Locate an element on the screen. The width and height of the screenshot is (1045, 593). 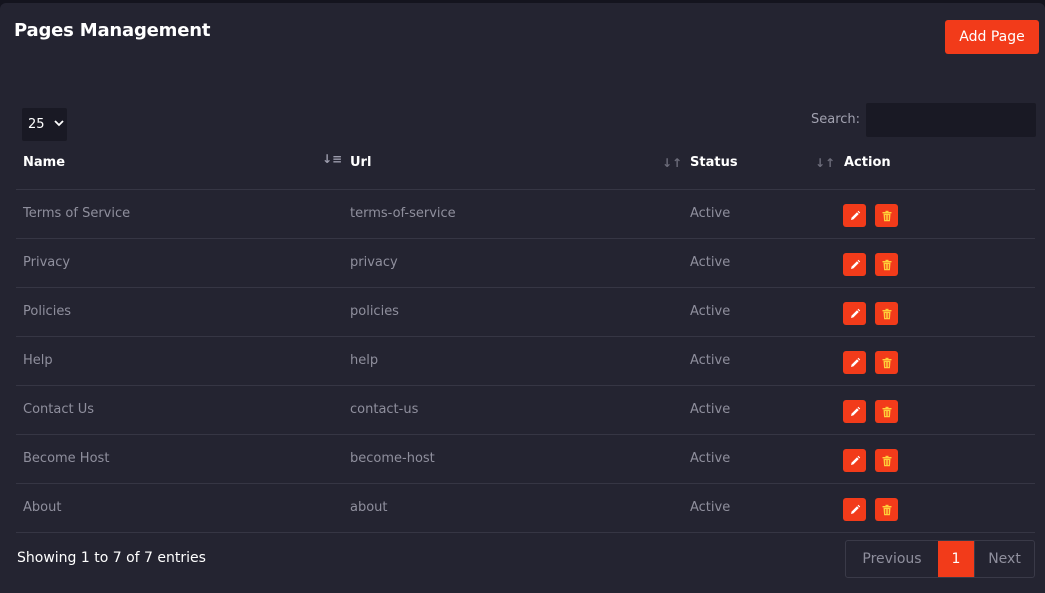
pagination: Previous 1 Next is located at coordinates (940, 559).